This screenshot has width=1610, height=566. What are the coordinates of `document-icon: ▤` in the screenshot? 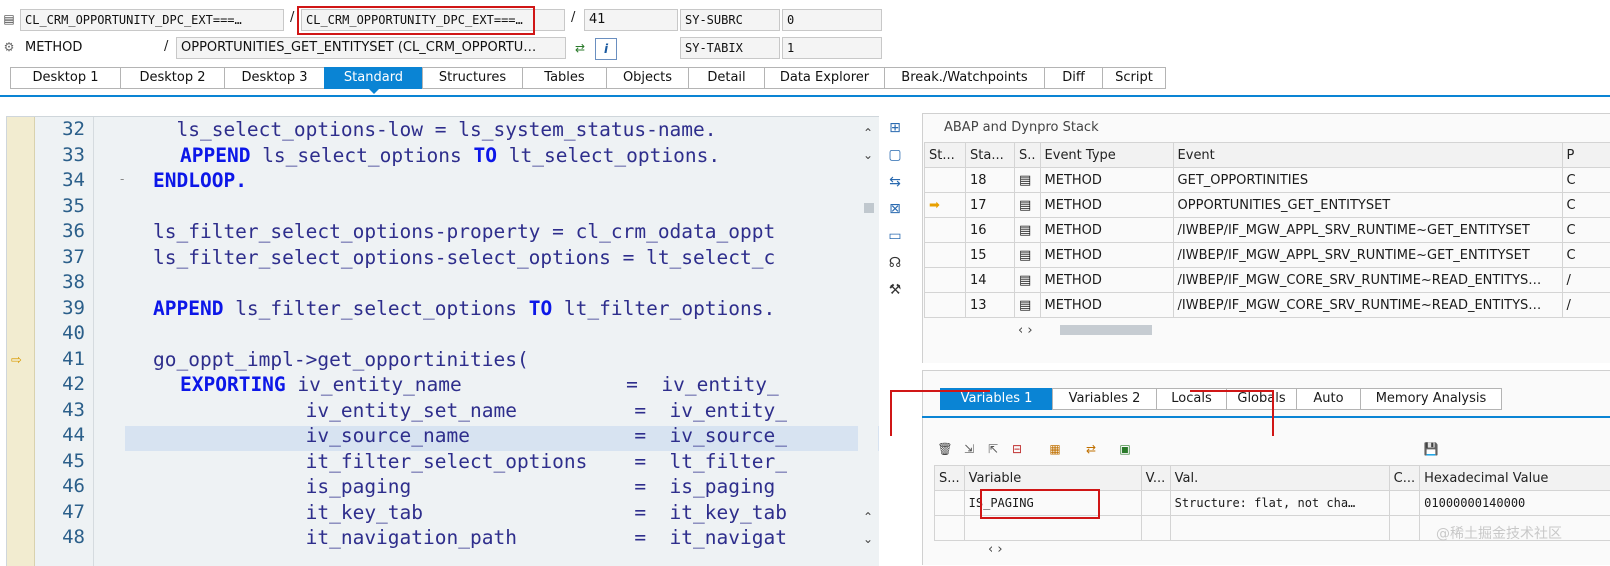 It's located at (1028, 230).